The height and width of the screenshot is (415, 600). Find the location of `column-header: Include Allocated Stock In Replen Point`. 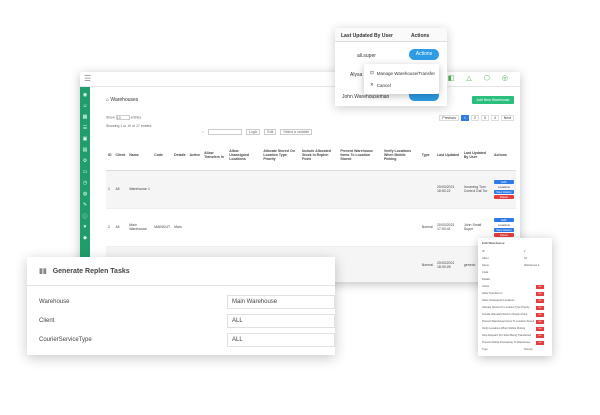

column-header: Include Allocated Stock In Replen Point is located at coordinates (319, 155).